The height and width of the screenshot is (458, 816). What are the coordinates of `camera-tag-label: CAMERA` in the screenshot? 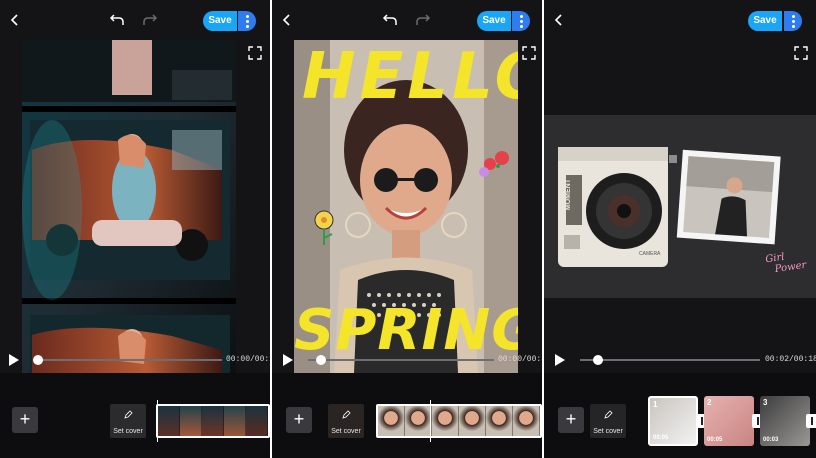 It's located at (650, 254).